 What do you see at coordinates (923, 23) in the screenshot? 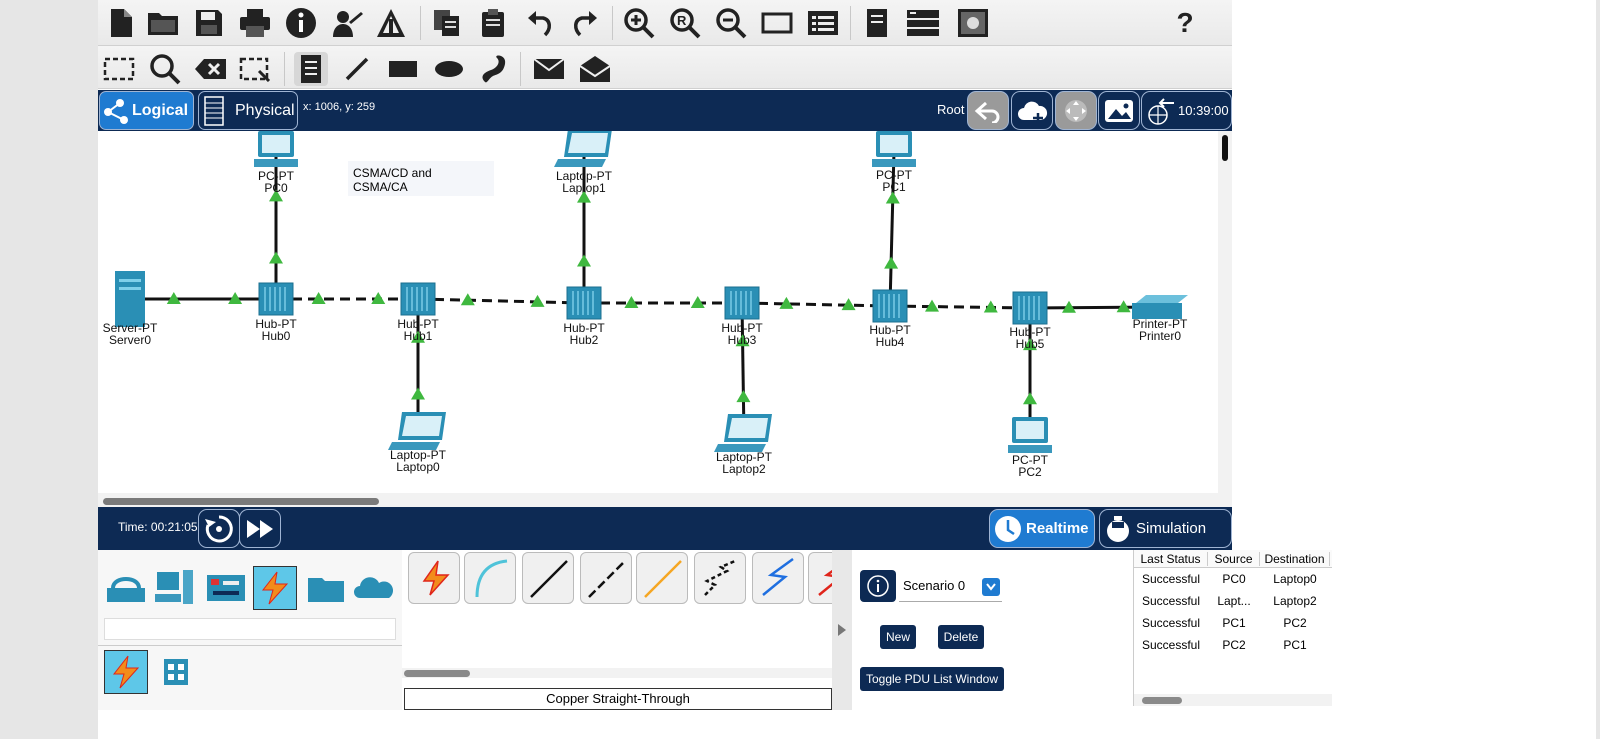
I see `device-rack-icon` at bounding box center [923, 23].